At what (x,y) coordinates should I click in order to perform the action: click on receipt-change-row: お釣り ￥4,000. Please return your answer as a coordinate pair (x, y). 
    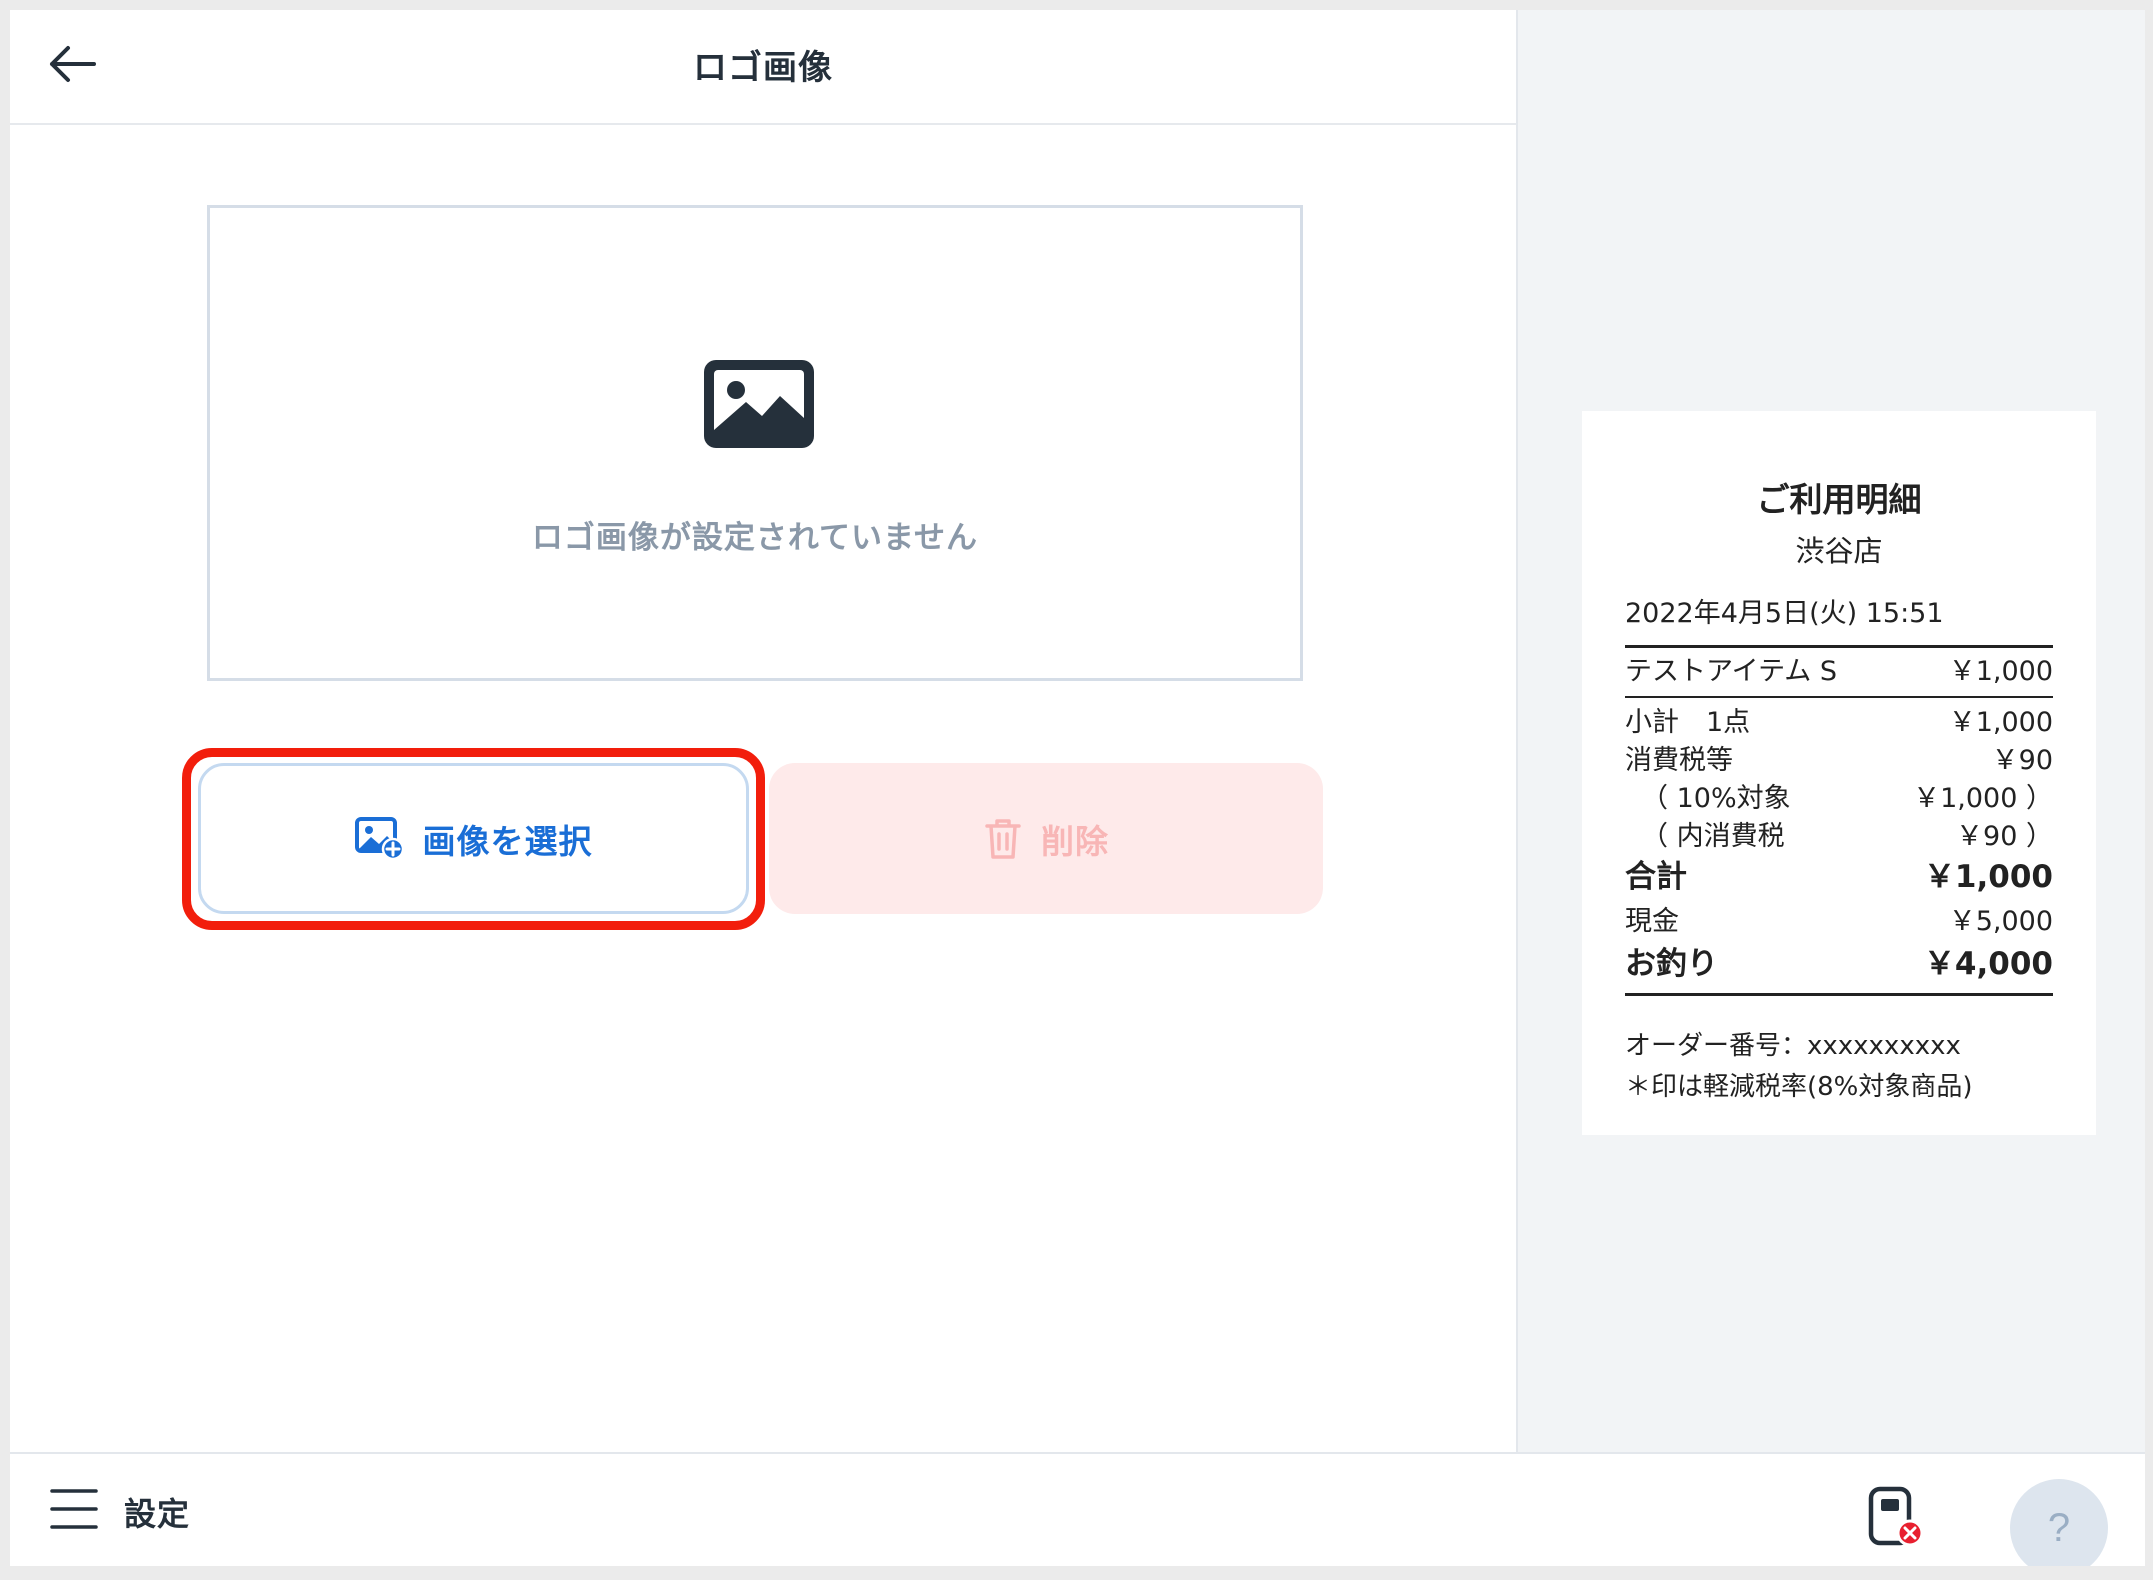
    Looking at the image, I should click on (1839, 964).